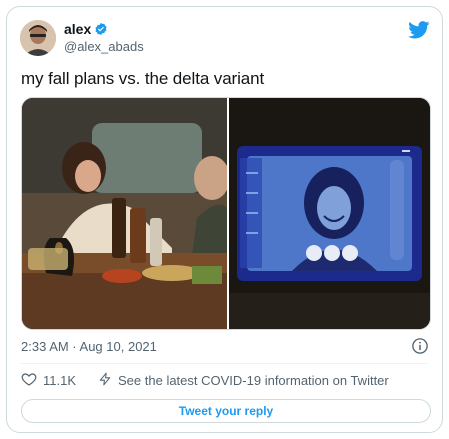 This screenshot has height=439, width=449. What do you see at coordinates (105, 380) in the screenshot?
I see `lightning-icon` at bounding box center [105, 380].